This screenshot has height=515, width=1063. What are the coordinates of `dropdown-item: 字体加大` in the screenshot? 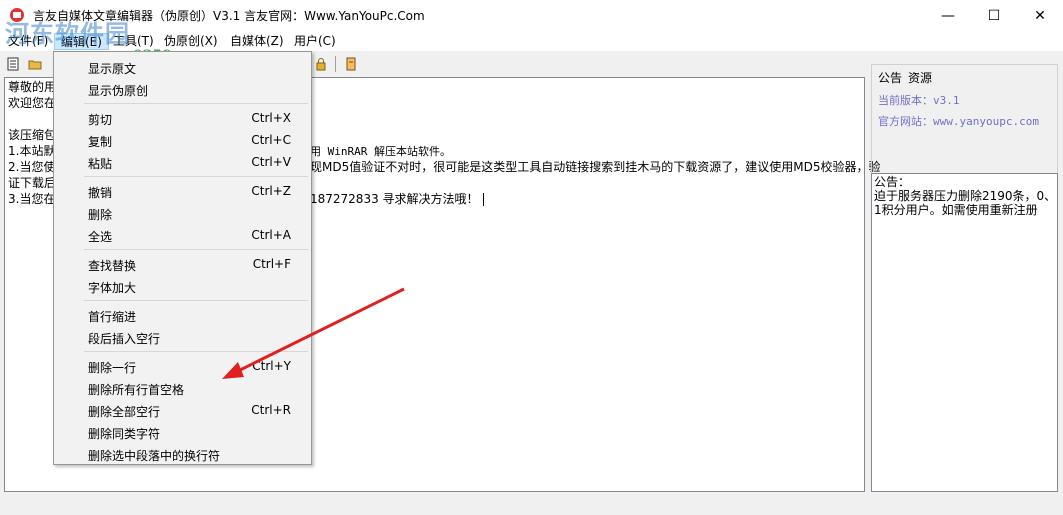 It's located at (182, 286).